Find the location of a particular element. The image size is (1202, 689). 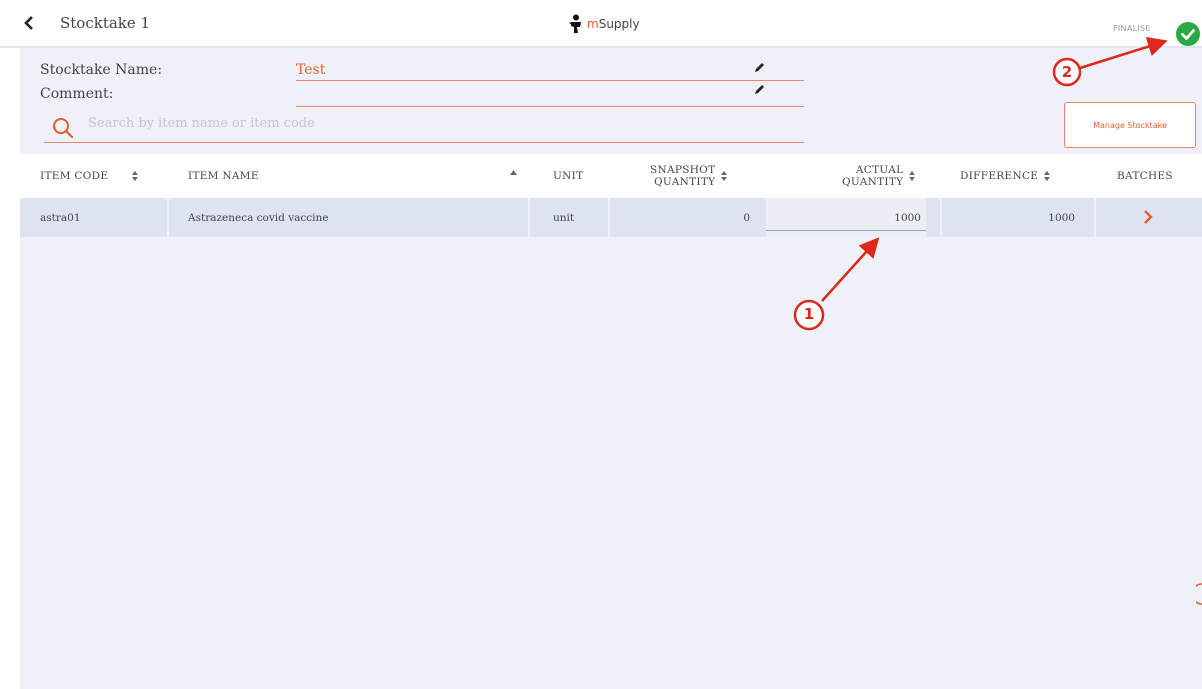

search-underline is located at coordinates (424, 142).